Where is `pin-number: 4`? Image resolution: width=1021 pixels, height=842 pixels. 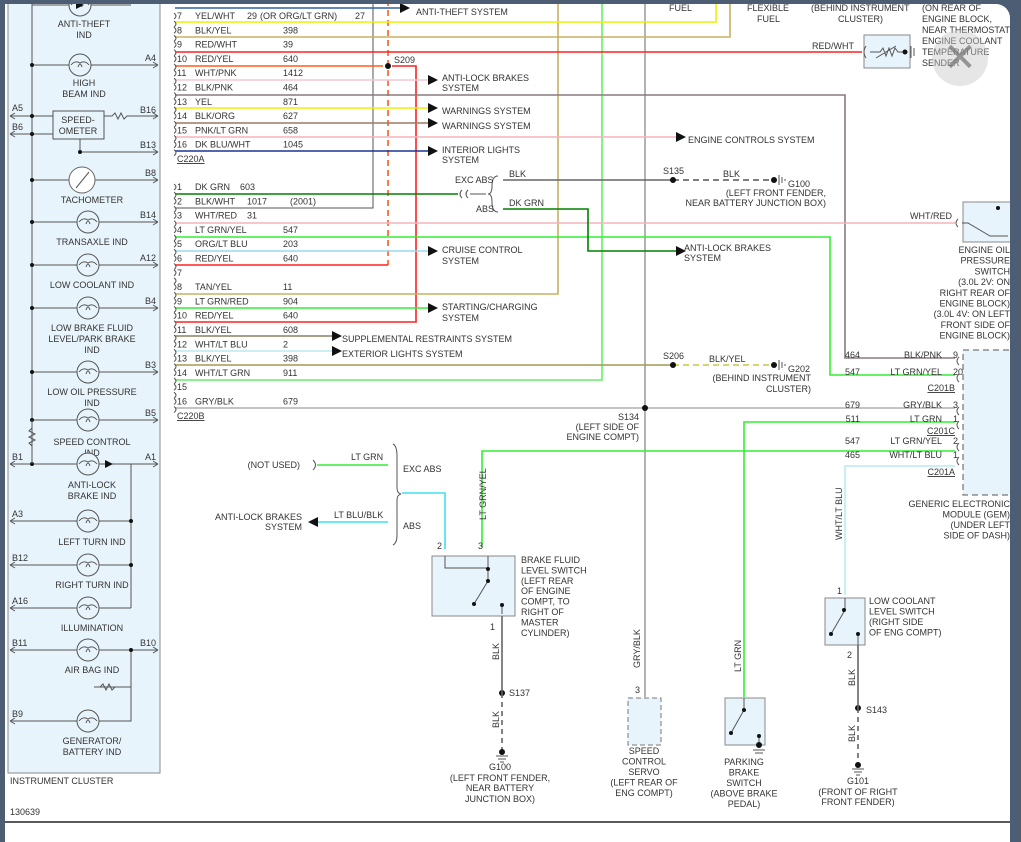
pin-number: 4 is located at coordinates (179, 230).